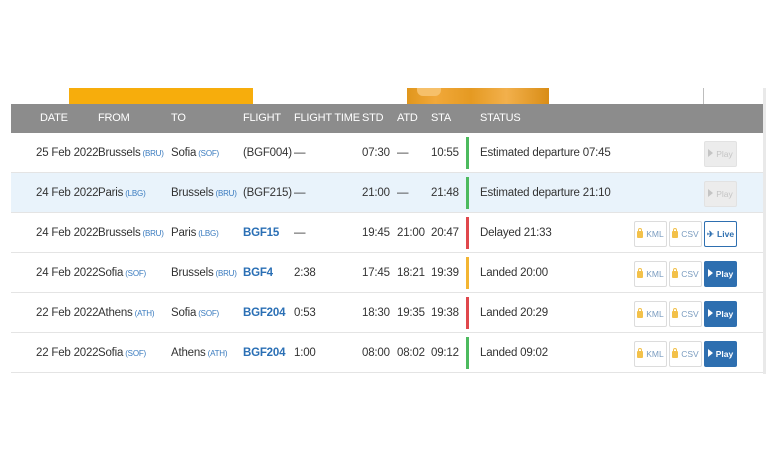 This screenshot has width=770, height=462. Describe the element at coordinates (208, 233) in the screenshot. I see `to-airport-code: (LBG)` at that location.